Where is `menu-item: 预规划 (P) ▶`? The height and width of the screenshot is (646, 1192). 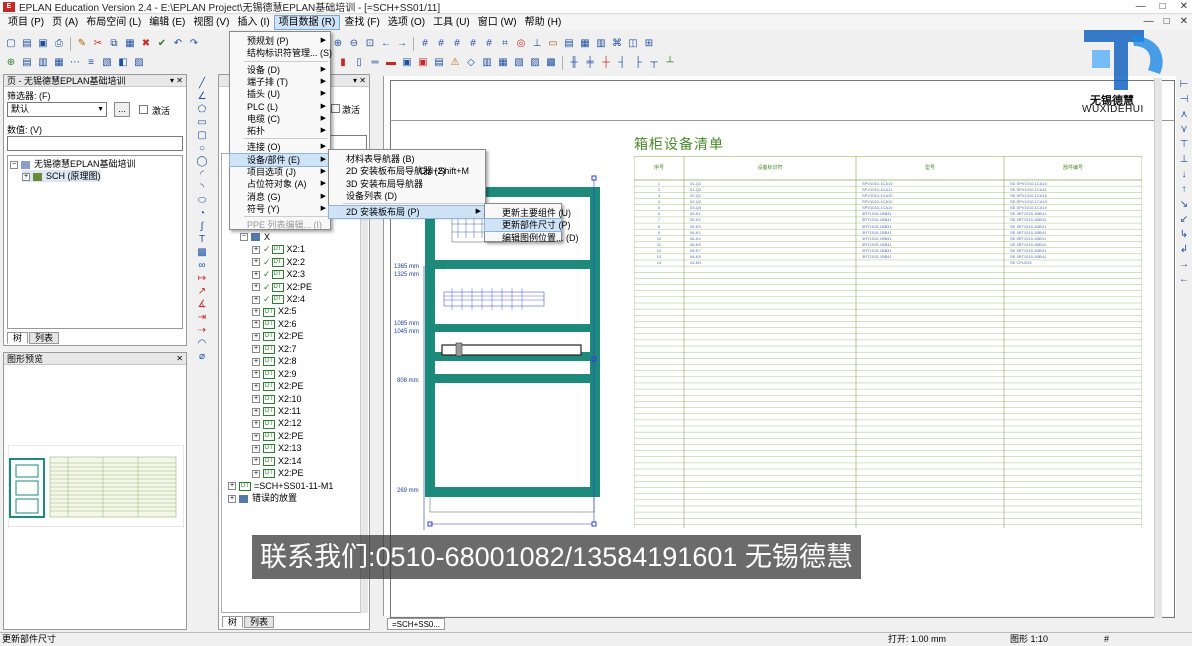
menu-item: 预规划 (P) ▶ is located at coordinates (280, 41).